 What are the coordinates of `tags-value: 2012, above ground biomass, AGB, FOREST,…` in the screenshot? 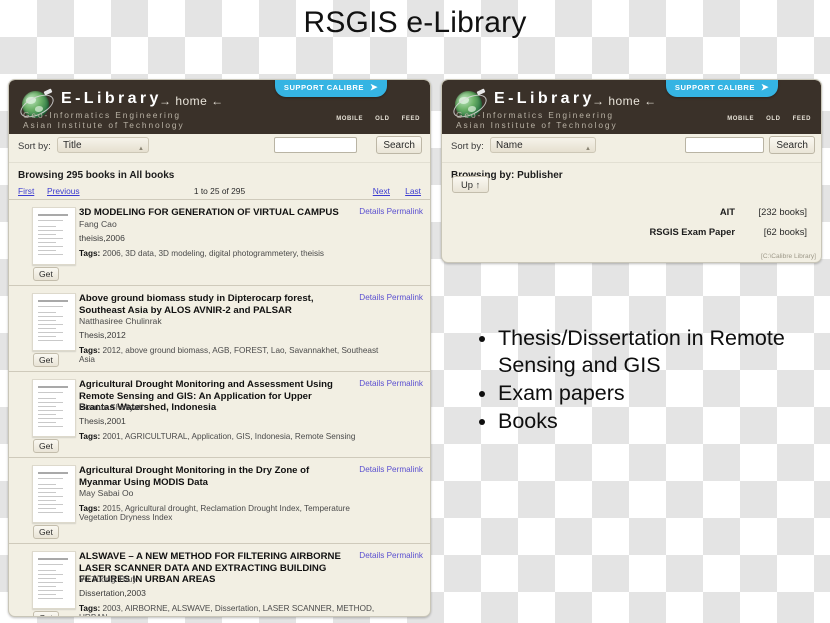 It's located at (229, 355).